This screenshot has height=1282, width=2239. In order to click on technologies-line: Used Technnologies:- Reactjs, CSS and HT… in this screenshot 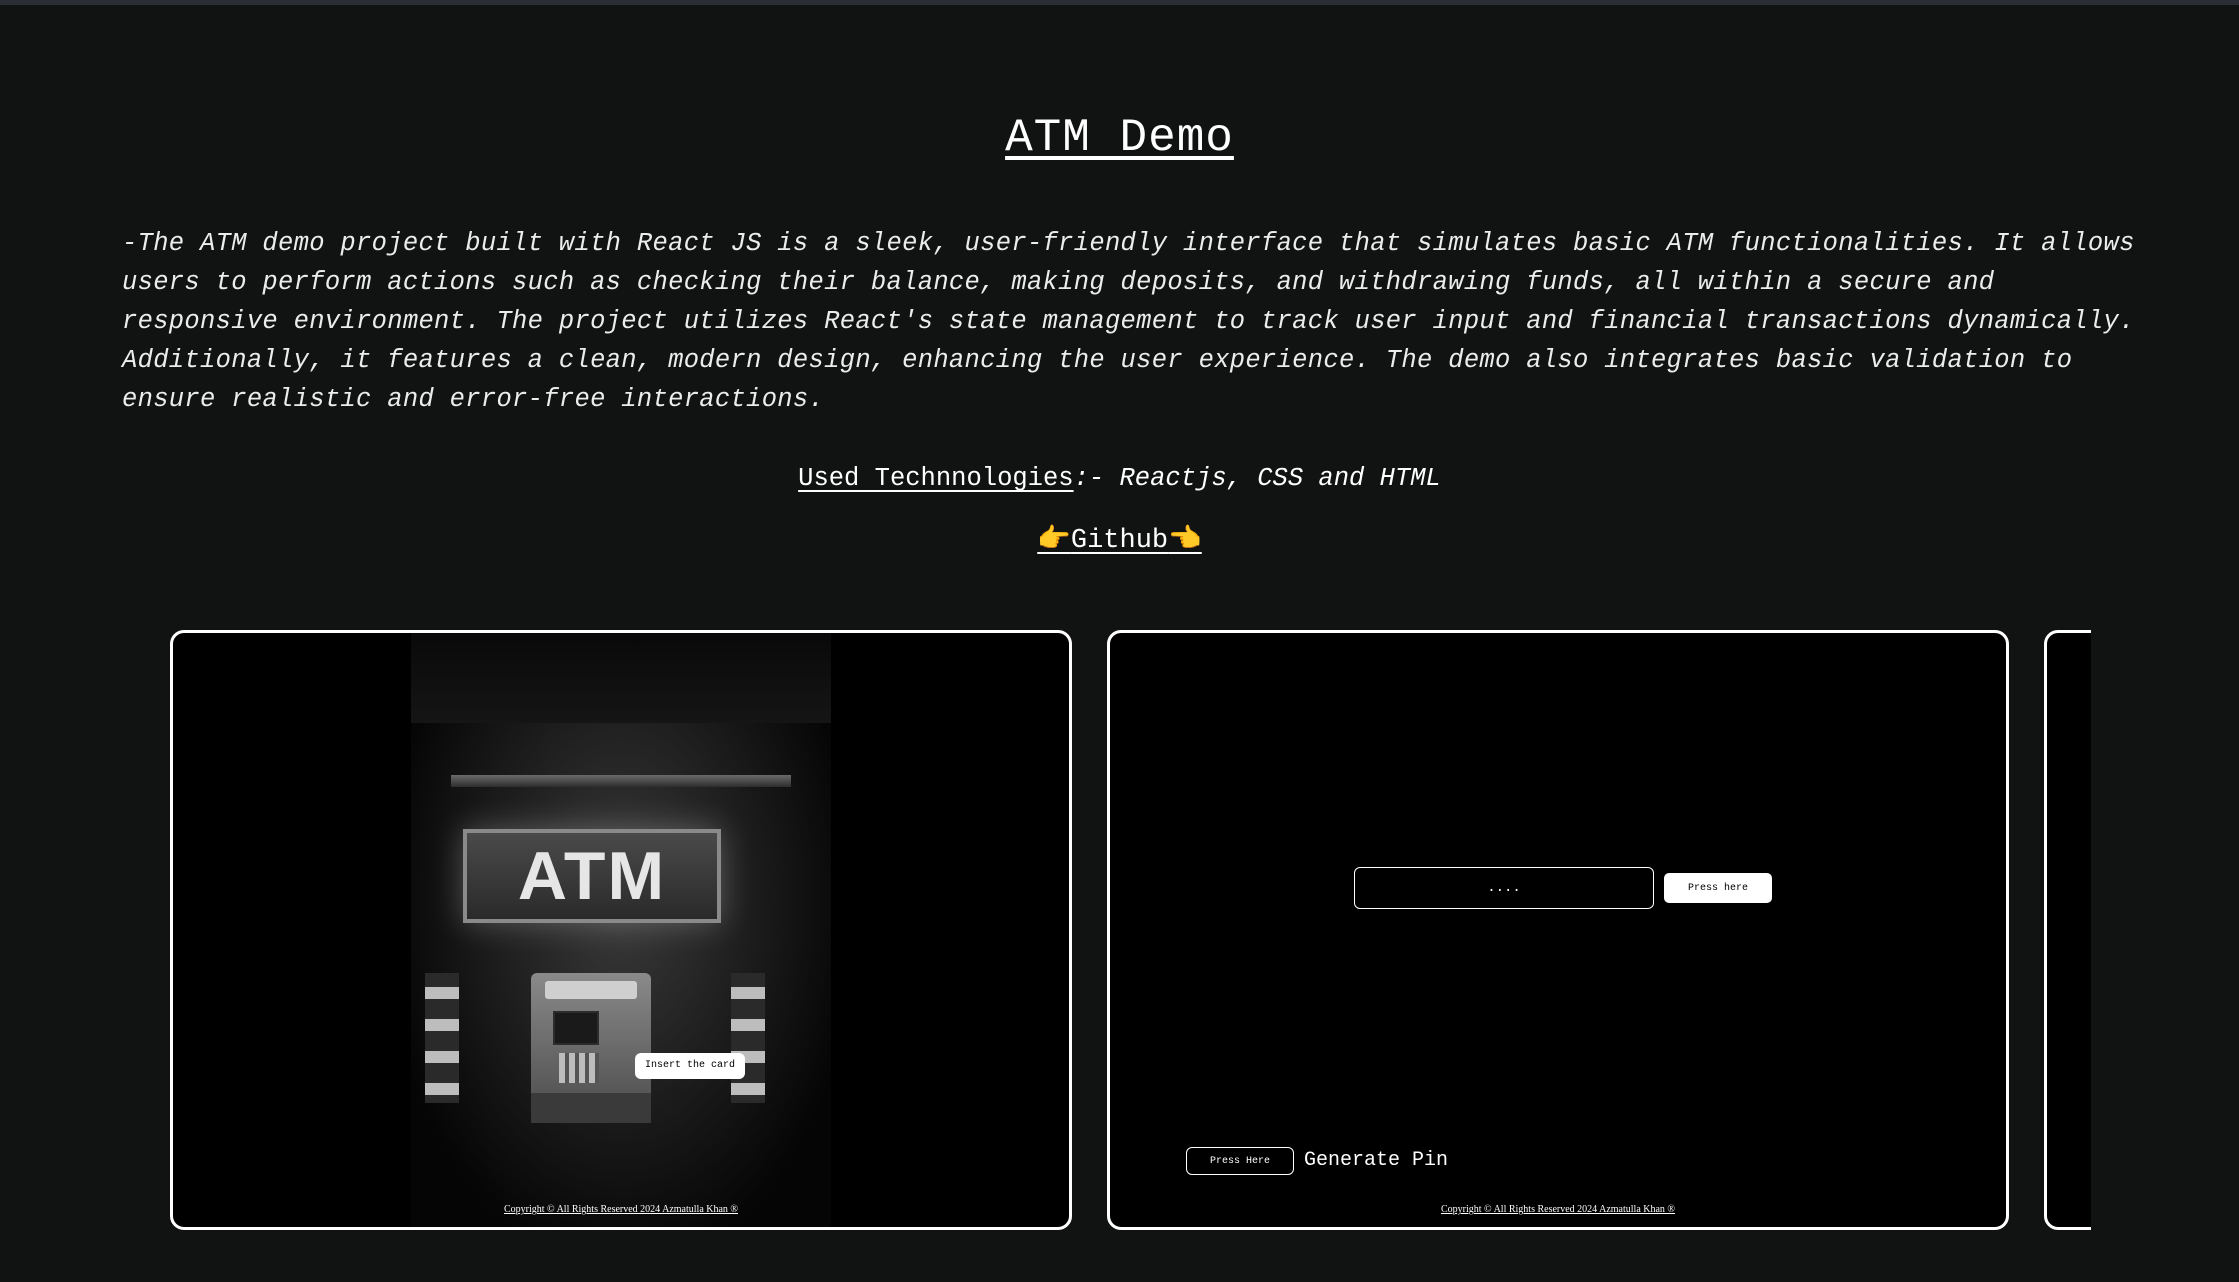, I will do `click(1119, 478)`.